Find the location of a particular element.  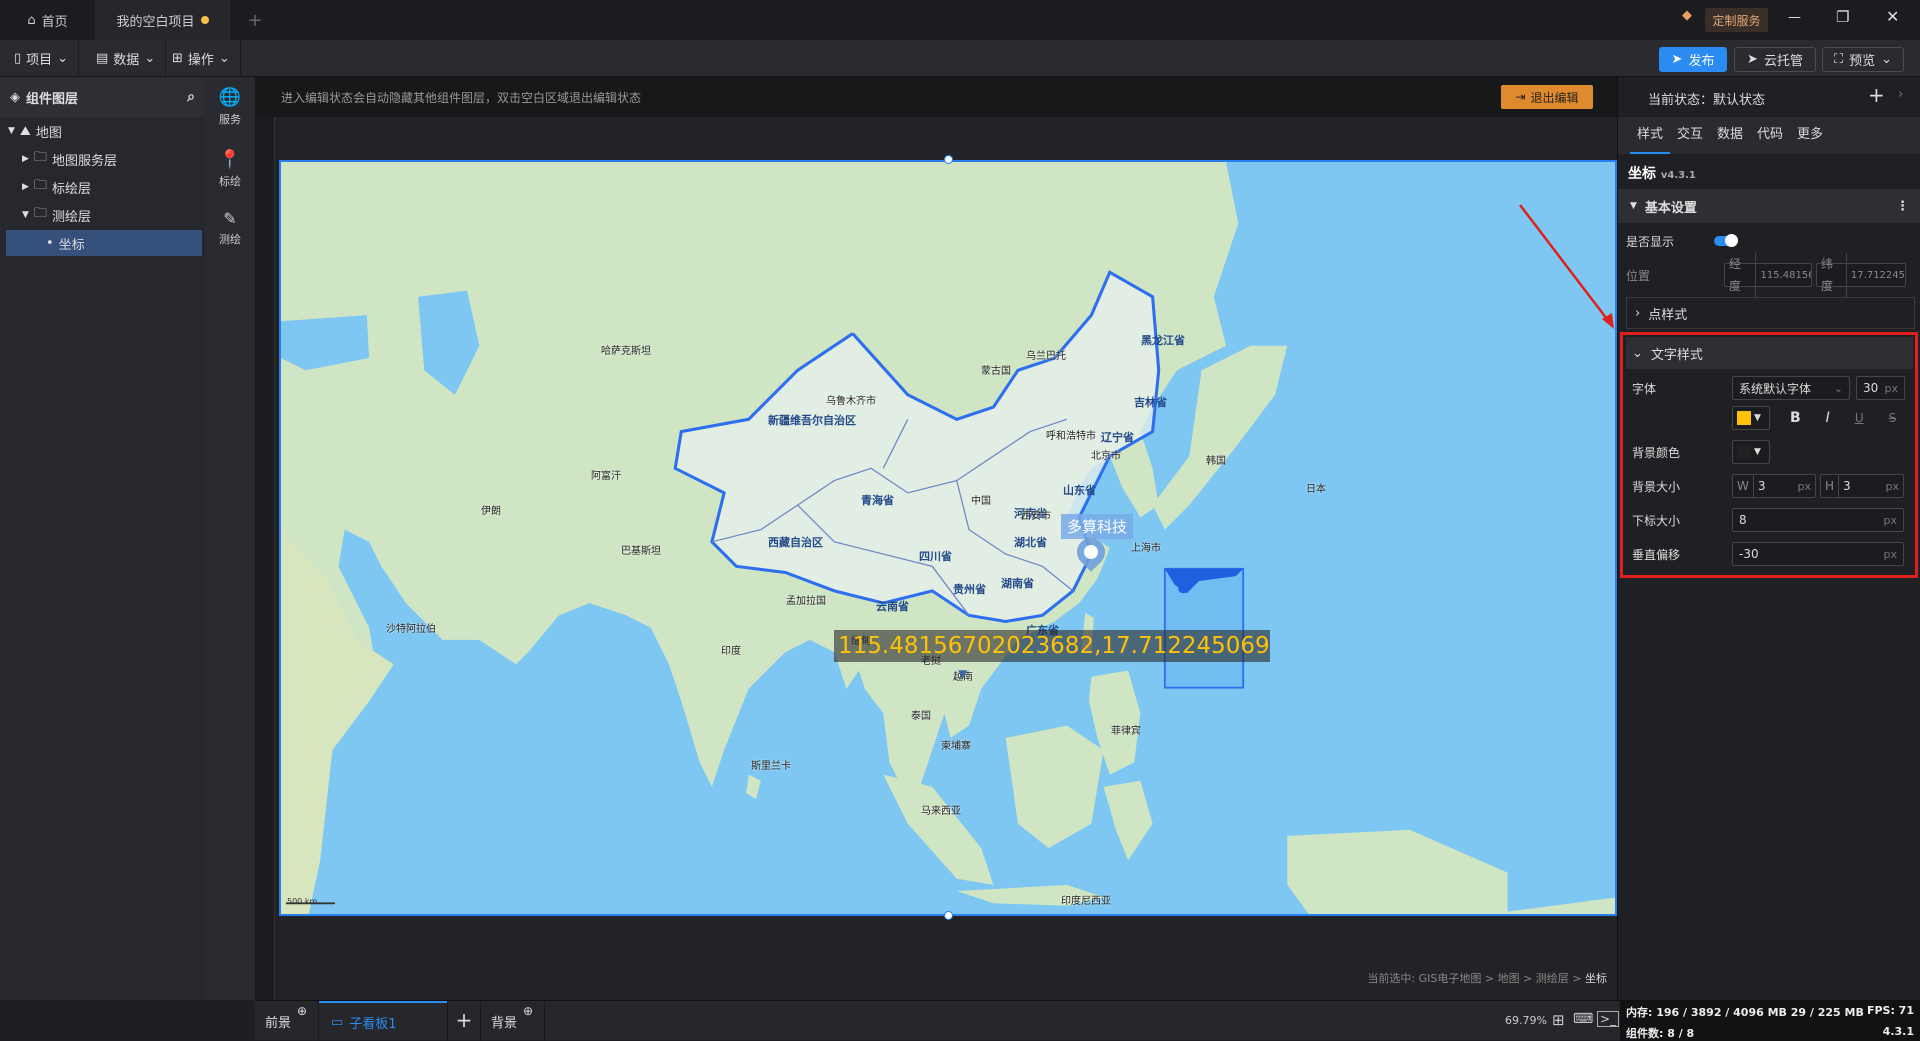

w-value: 3 is located at coordinates (1761, 486).